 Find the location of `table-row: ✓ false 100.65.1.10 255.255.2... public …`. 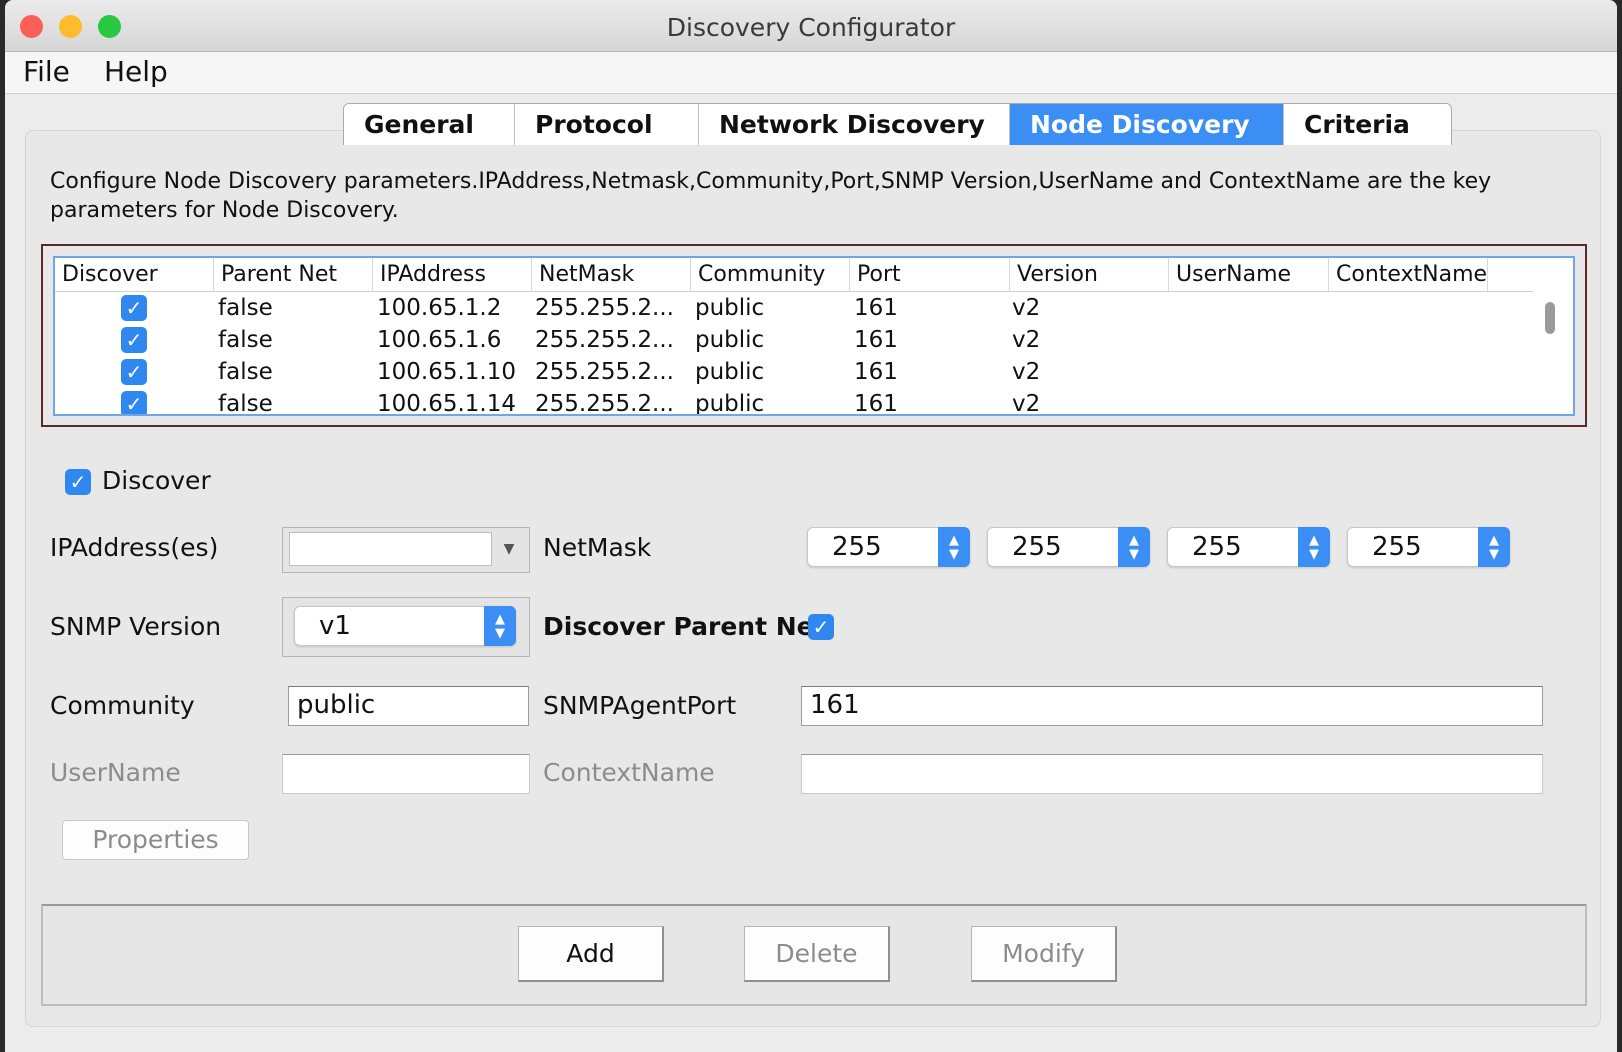

table-row: ✓ false 100.65.1.10 255.255.2... public … is located at coordinates (794, 372).